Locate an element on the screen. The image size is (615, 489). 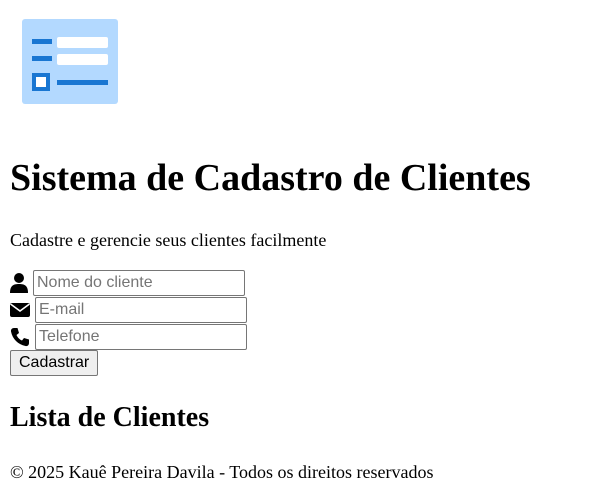
phone-icon is located at coordinates (20, 337).